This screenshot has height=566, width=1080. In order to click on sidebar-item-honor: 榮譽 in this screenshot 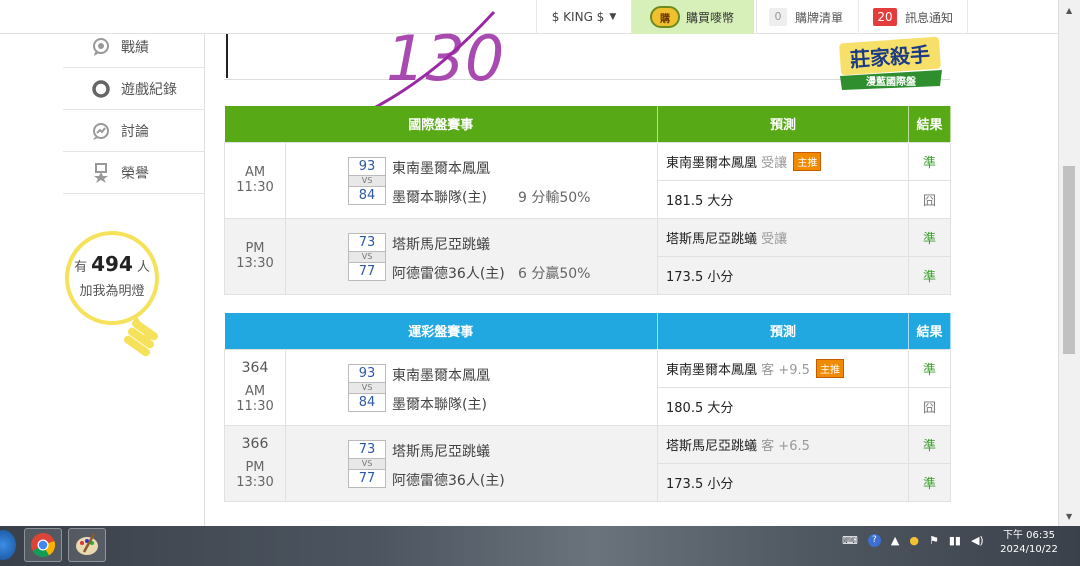, I will do `click(134, 173)`.